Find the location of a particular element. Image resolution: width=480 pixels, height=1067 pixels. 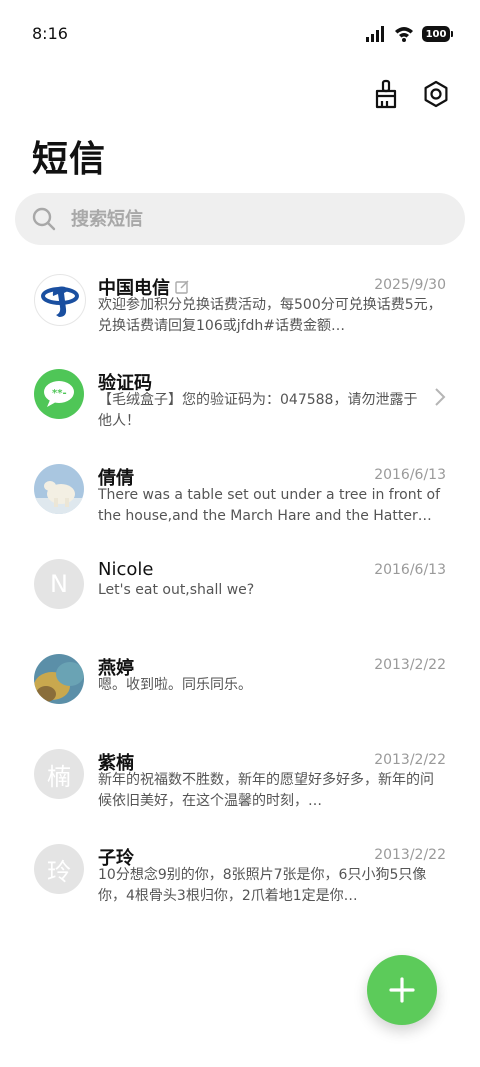

conversation-item: 燕婷 2013/2/22 嗯。收到啦。同乐同乐。 is located at coordinates (240, 683).